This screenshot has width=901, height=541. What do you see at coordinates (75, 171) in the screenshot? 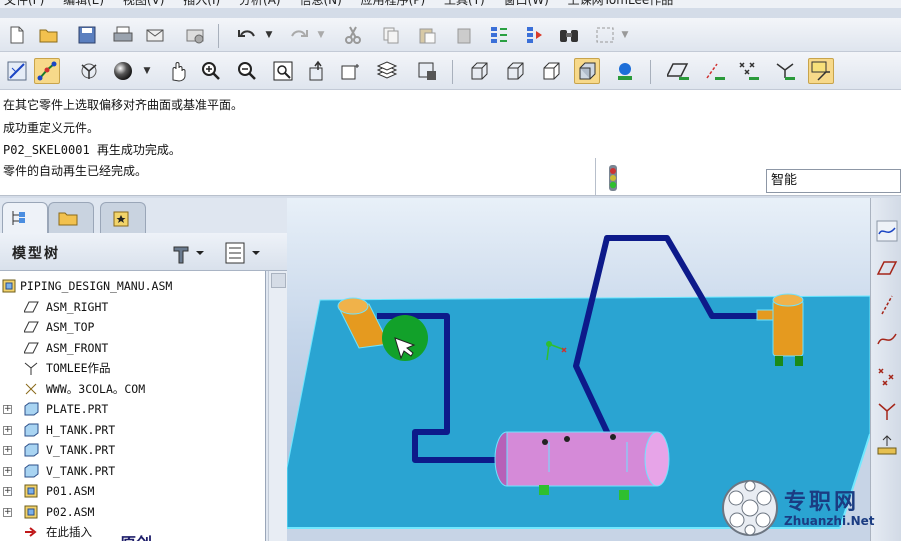
I see `message-line: 零件的自动再生已经完成。` at bounding box center [75, 171].